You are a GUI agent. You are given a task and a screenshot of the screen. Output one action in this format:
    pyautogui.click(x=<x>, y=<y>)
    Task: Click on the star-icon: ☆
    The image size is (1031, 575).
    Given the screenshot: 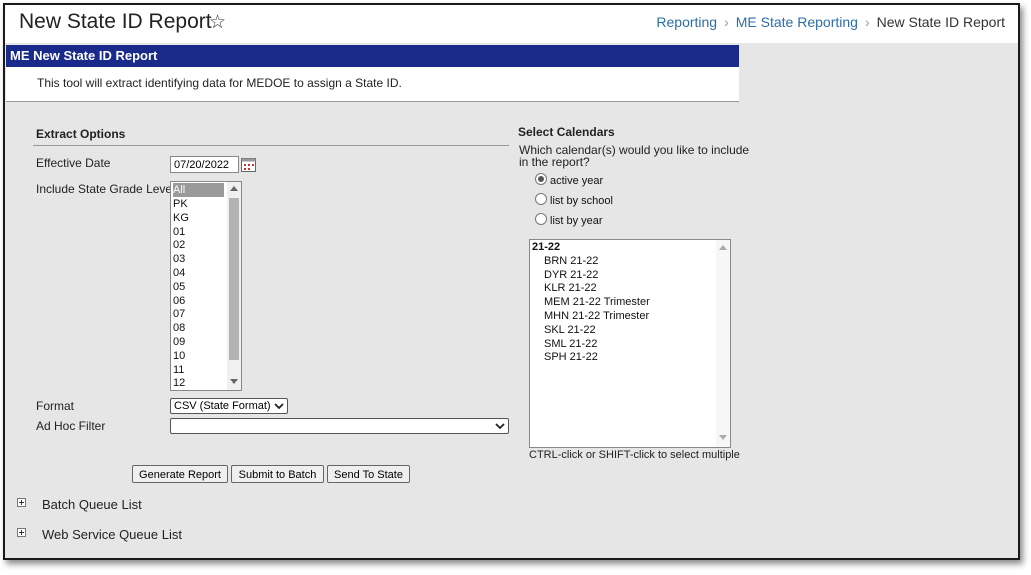 What is the action you would take?
    pyautogui.click(x=217, y=22)
    